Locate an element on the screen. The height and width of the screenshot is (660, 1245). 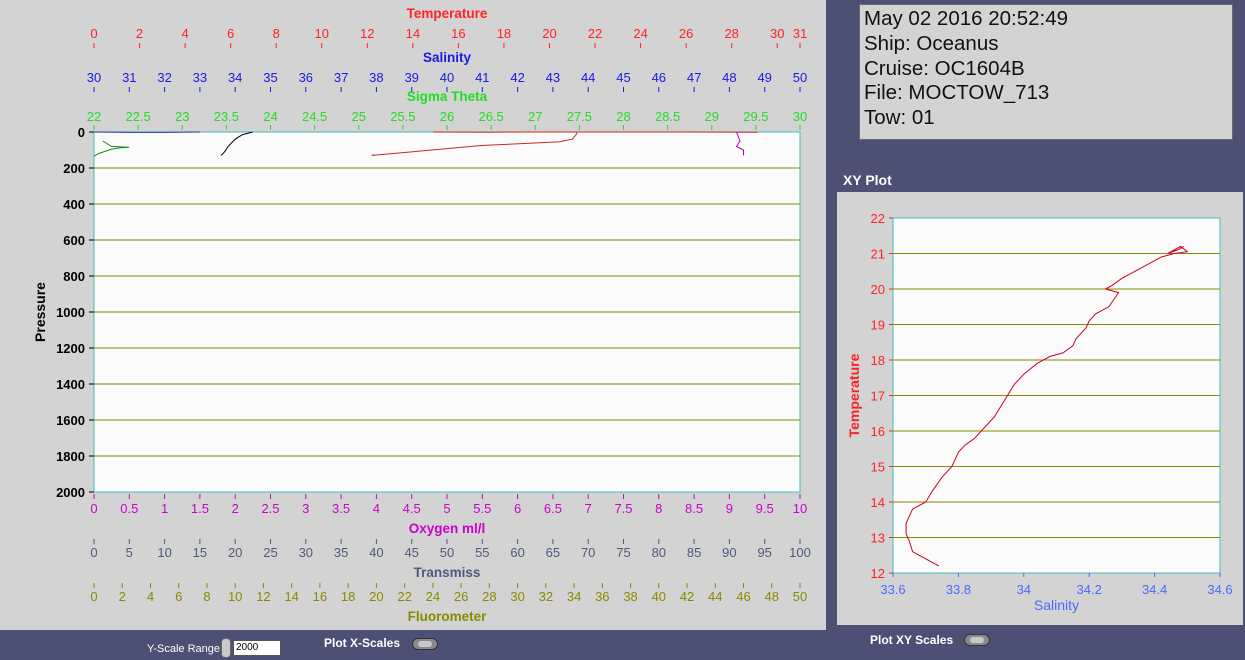
x-tick-label-transmiss: 0 is located at coordinates (93, 552).